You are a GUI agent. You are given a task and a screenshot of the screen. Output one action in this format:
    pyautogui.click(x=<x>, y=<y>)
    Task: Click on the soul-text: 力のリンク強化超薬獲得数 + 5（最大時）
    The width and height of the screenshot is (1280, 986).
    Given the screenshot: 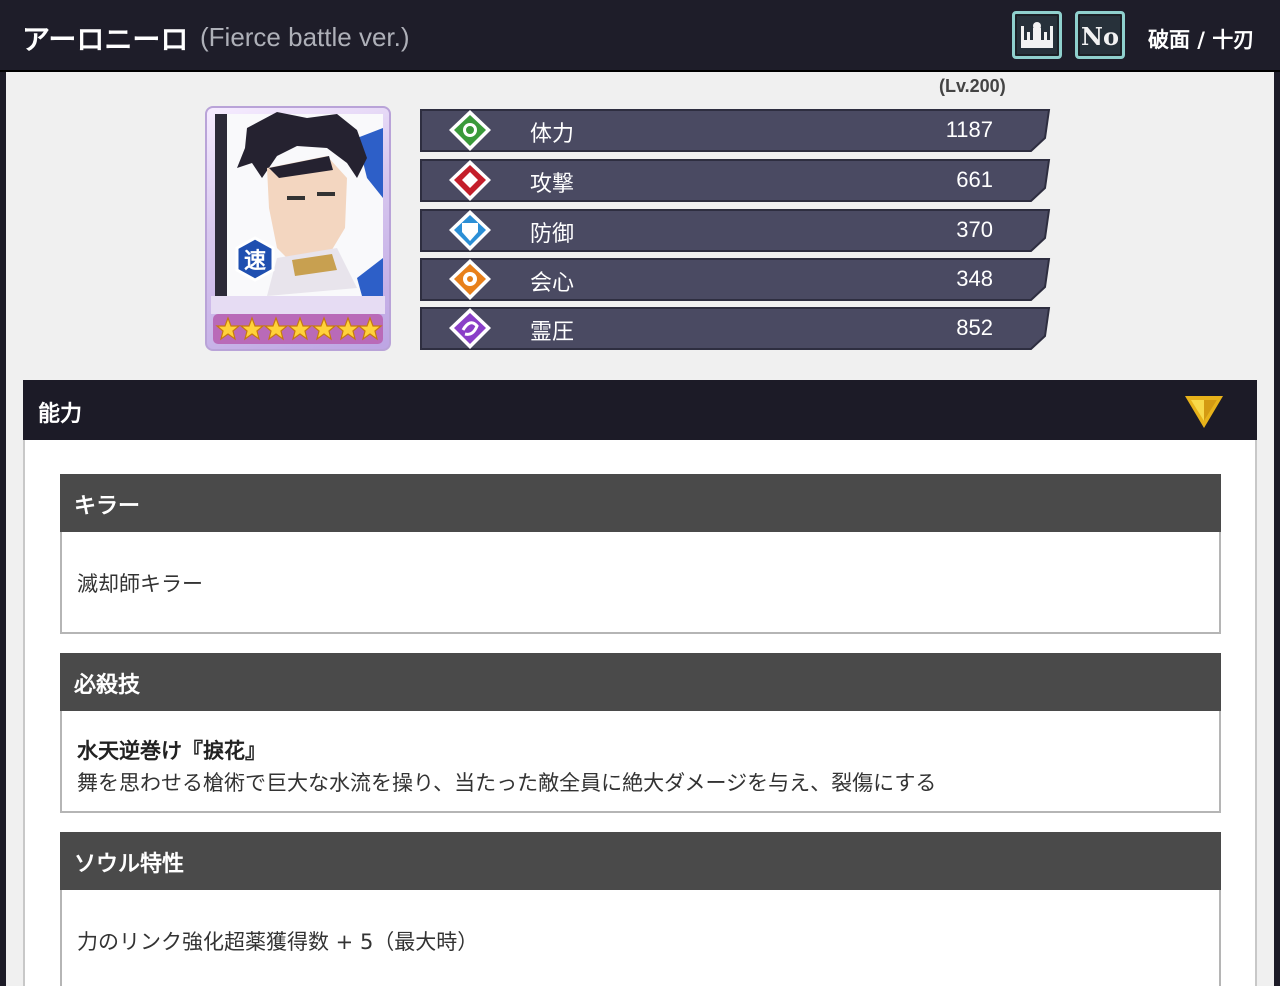 What is the action you would take?
    pyautogui.click(x=278, y=942)
    